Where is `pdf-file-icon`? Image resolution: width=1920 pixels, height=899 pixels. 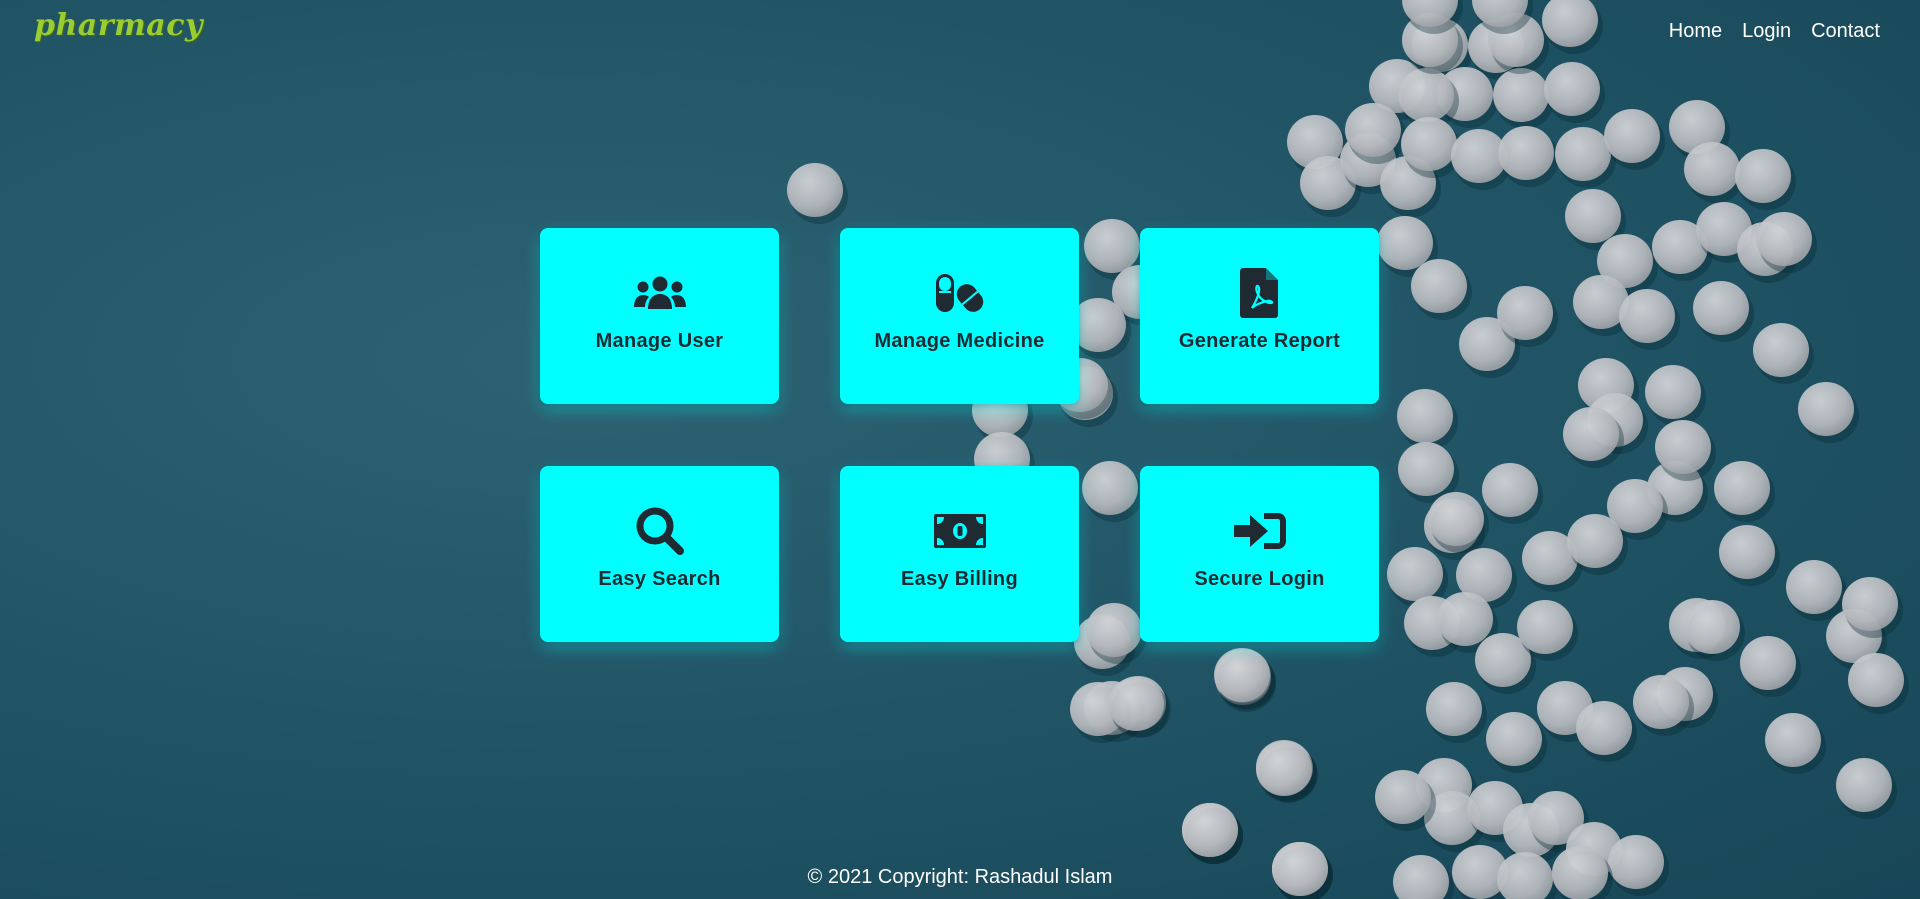 pdf-file-icon is located at coordinates (1260, 293).